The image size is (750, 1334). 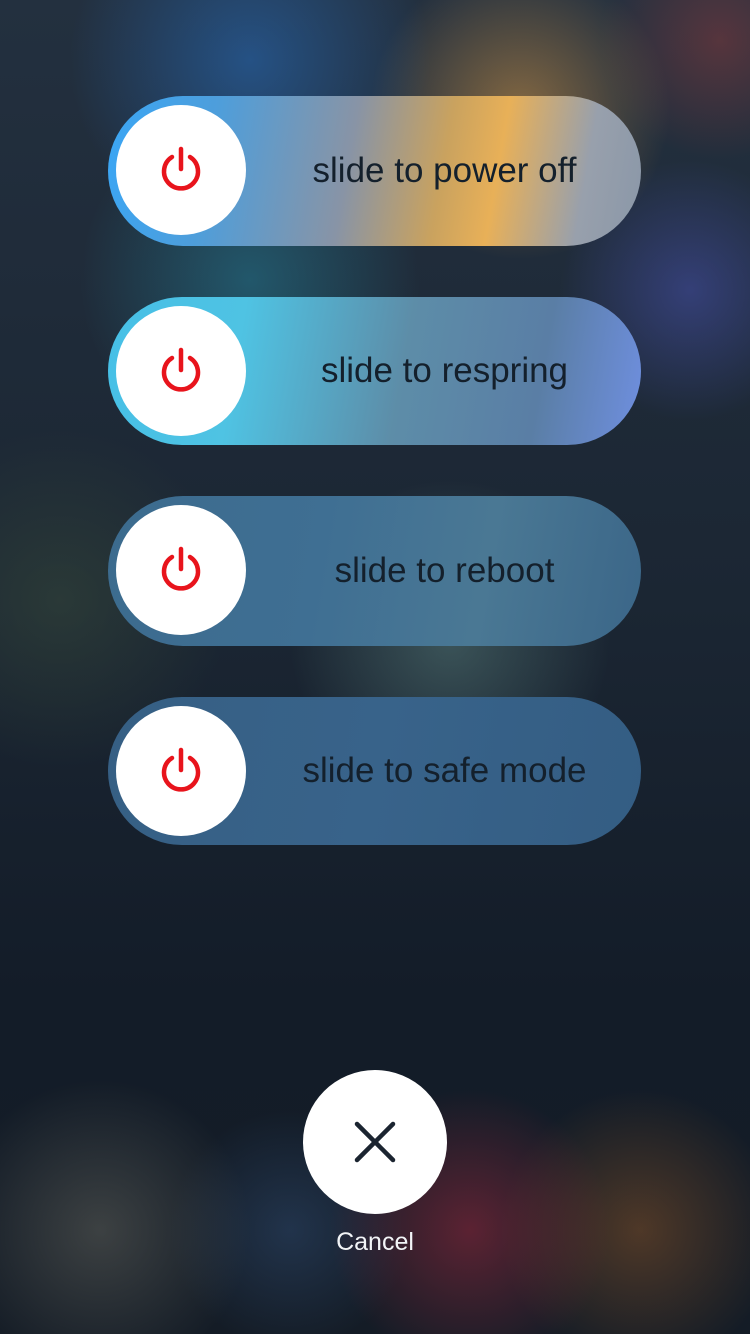 I want to click on slider-power-off: slide to power off, so click(x=374, y=171).